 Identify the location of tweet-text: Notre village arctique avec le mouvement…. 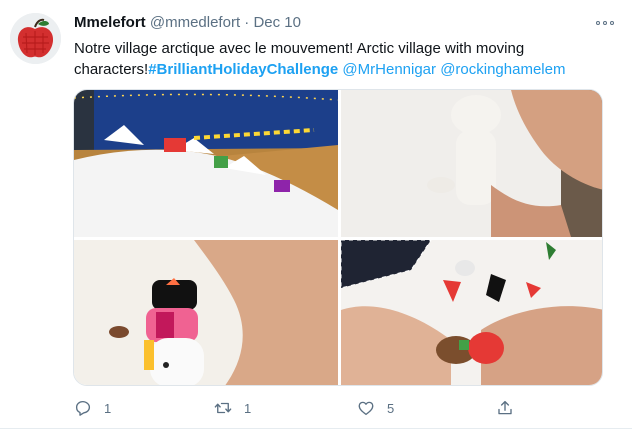
(339, 59).